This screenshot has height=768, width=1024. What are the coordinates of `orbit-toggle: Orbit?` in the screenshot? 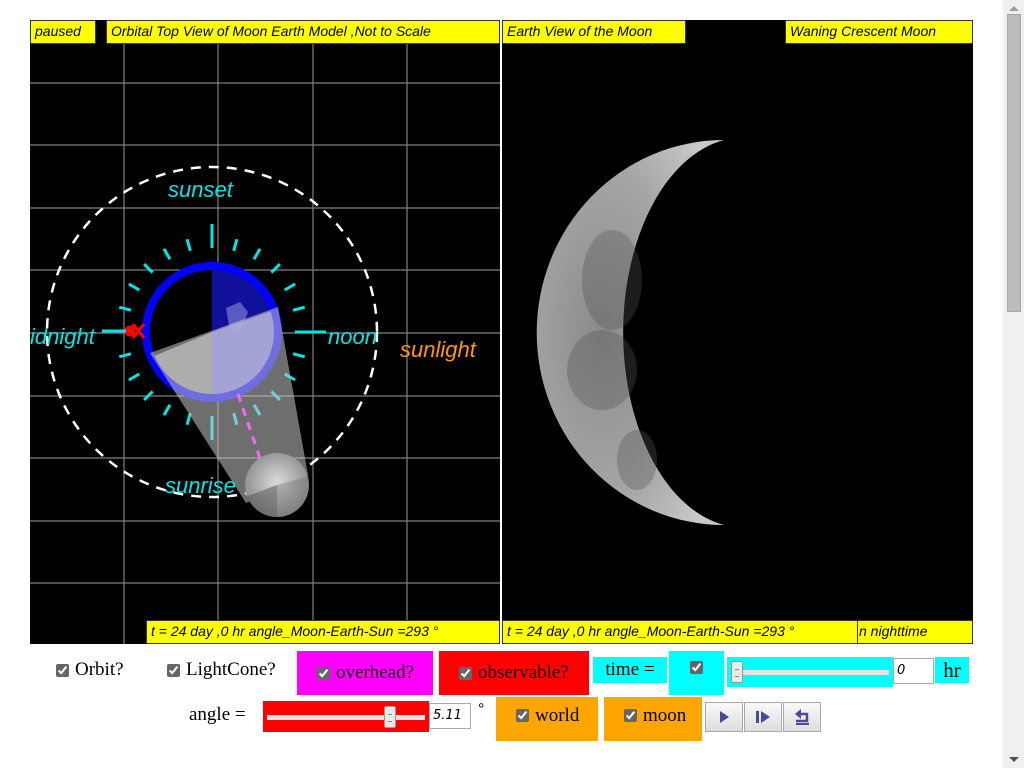 It's located at (90, 670).